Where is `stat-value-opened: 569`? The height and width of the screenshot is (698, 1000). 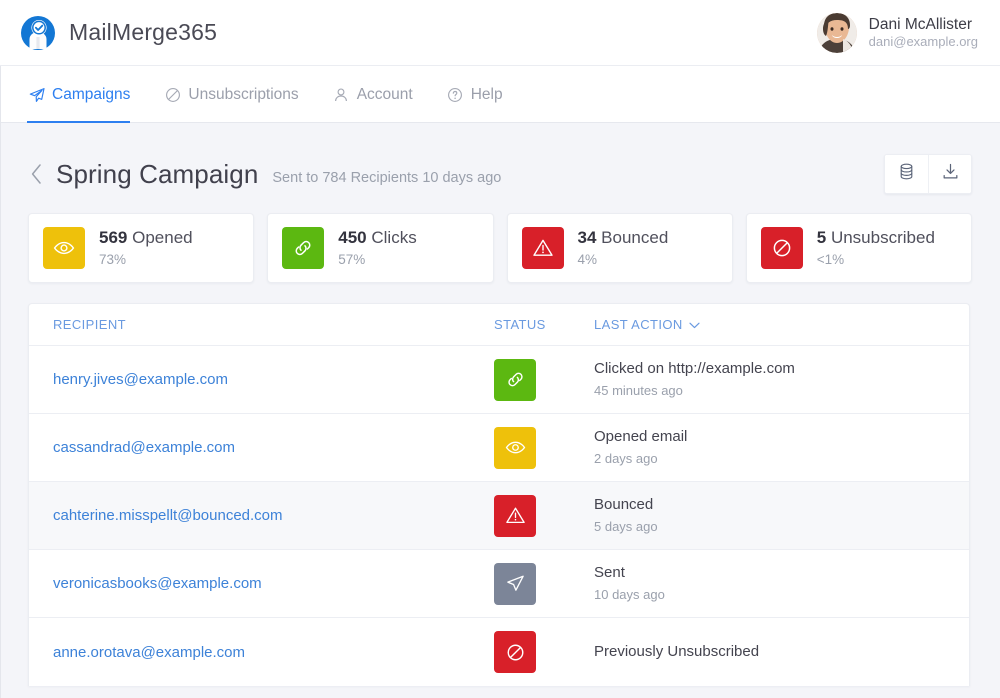 stat-value-opened: 569 is located at coordinates (113, 238).